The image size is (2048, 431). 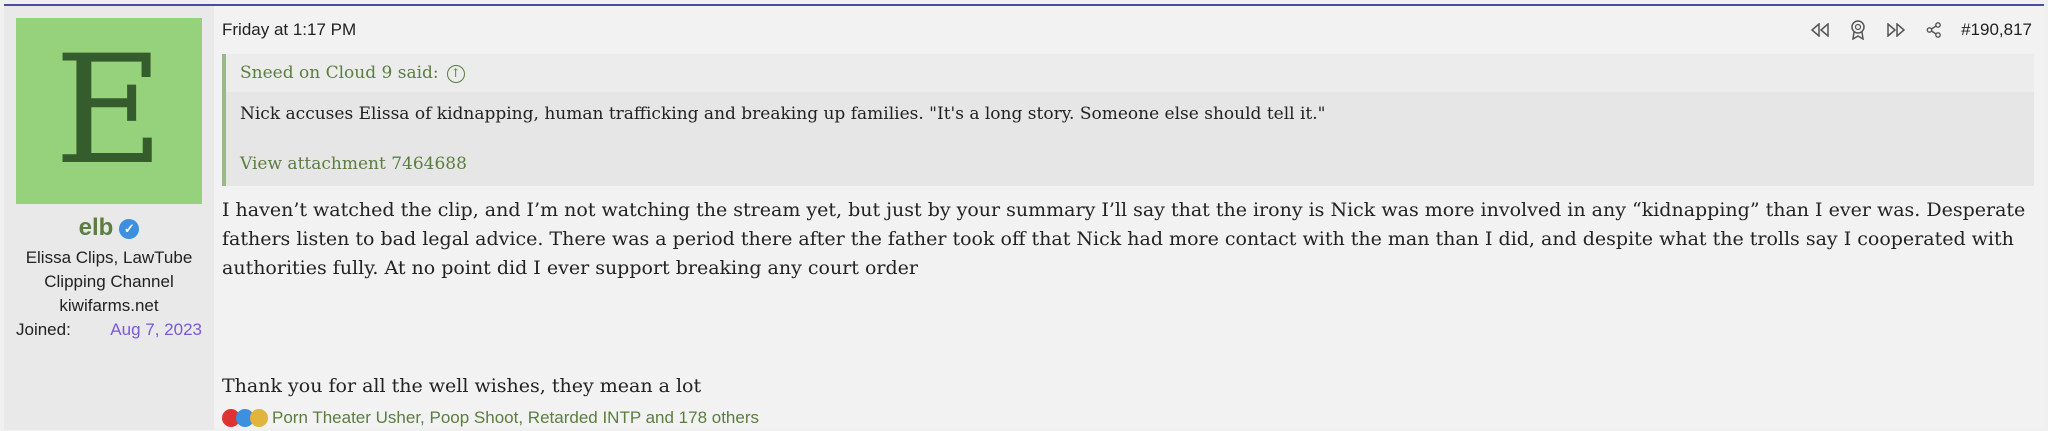 What do you see at coordinates (1130, 73) in the screenshot?
I see `quote-header: Sneed on Cloud 9 said: ↑` at bounding box center [1130, 73].